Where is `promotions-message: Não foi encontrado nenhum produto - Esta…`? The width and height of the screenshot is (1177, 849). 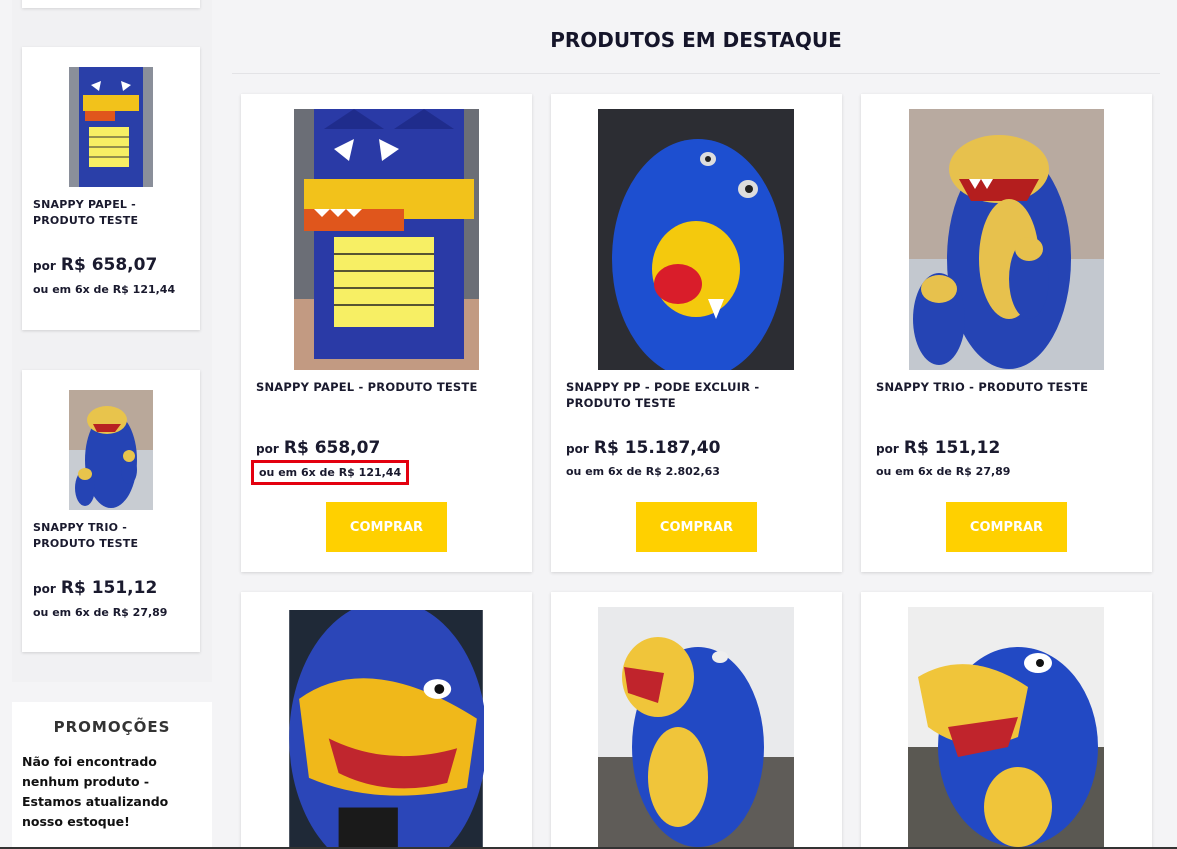 promotions-message: Não foi encontrado nenhum produto - Esta… is located at coordinates (95, 791).